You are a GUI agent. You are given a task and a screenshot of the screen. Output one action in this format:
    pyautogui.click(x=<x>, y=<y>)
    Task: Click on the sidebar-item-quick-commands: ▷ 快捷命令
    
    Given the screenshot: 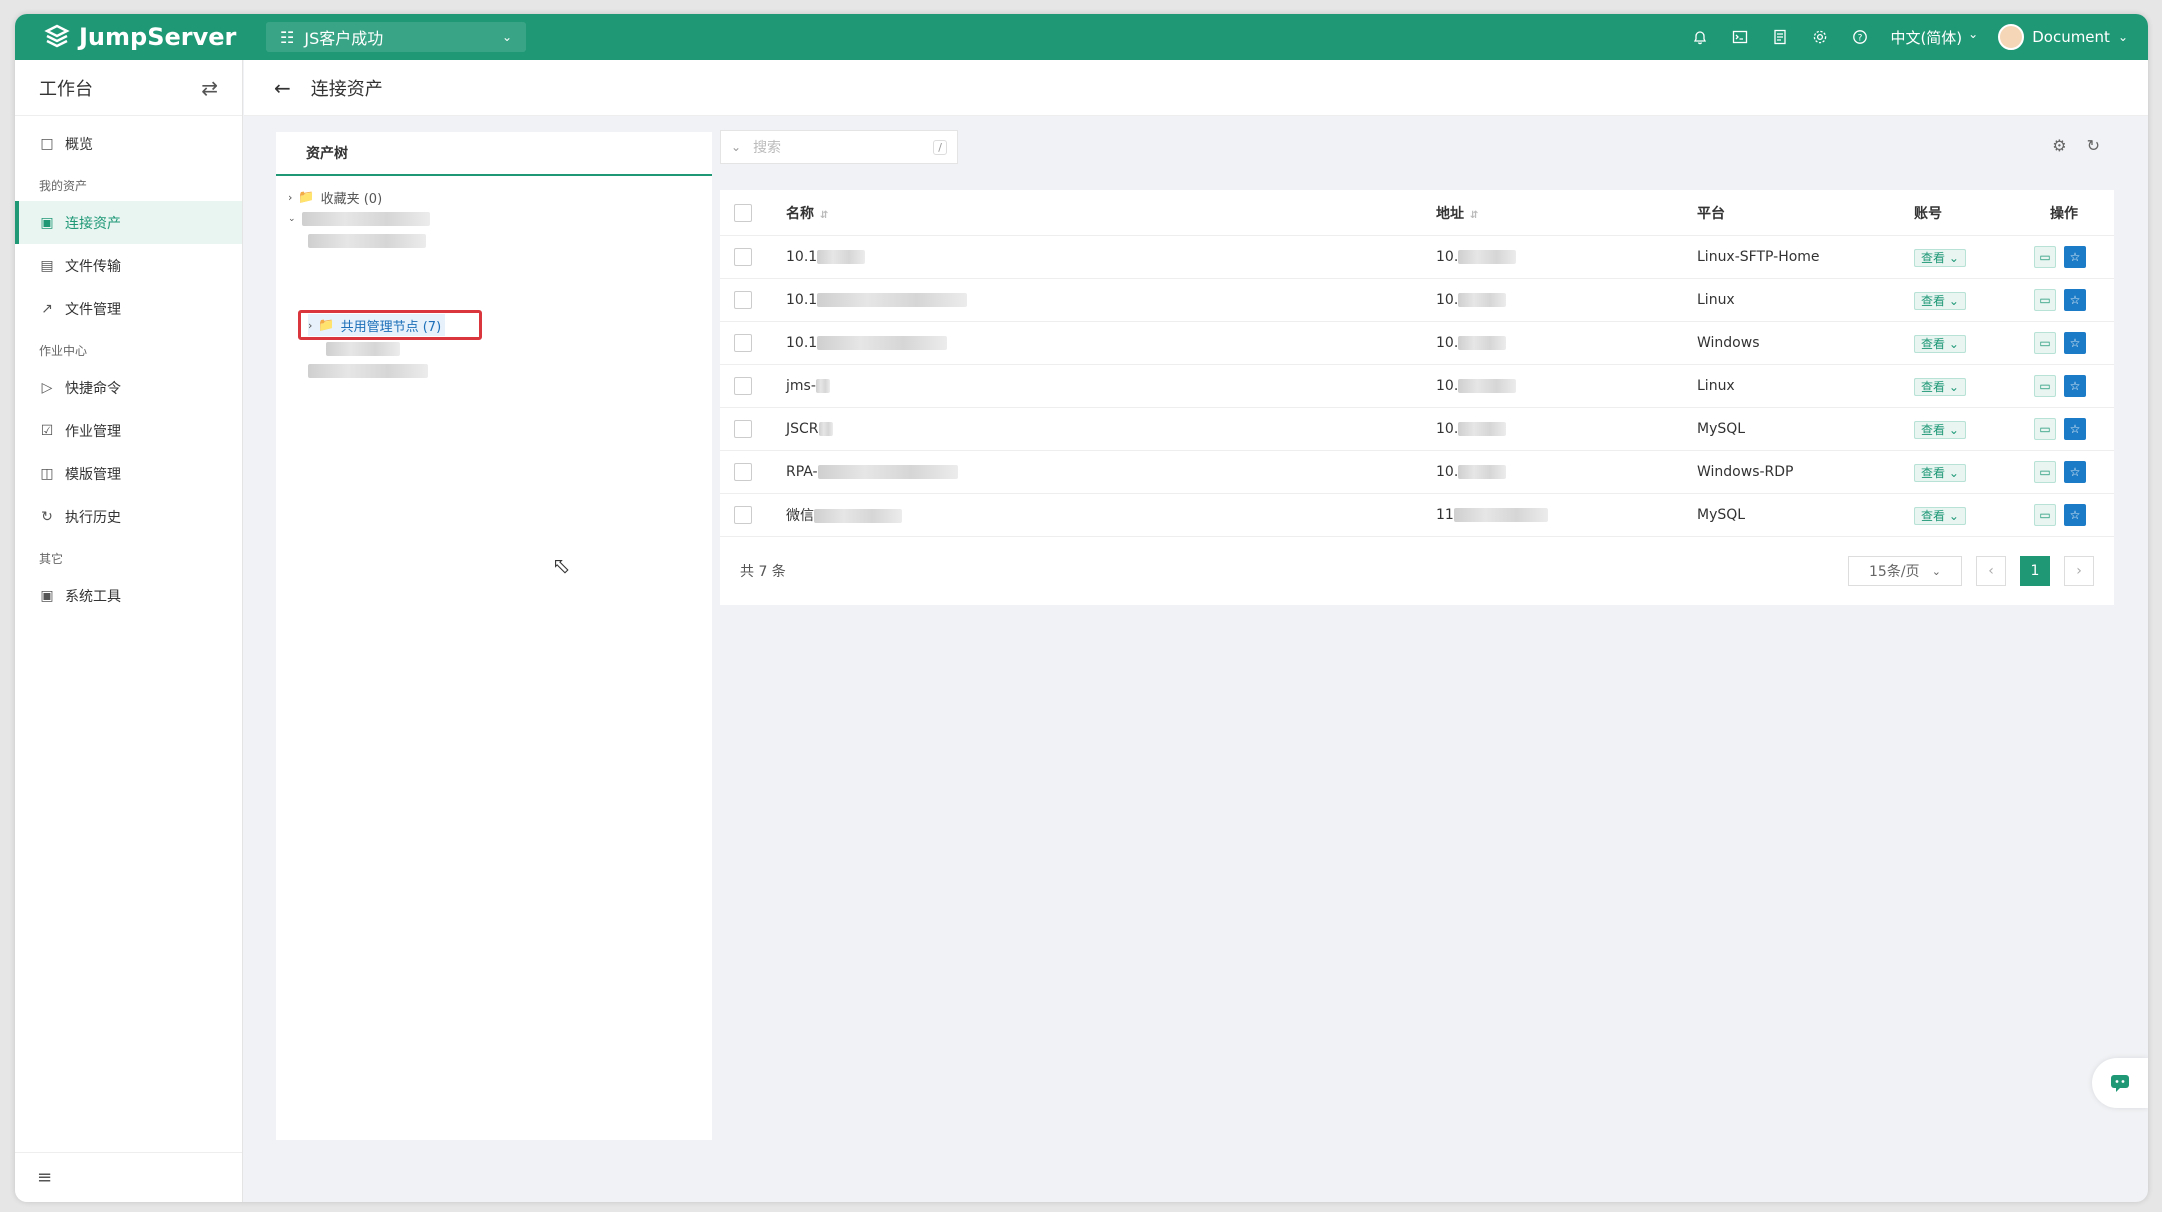 What is the action you would take?
    pyautogui.click(x=128, y=387)
    